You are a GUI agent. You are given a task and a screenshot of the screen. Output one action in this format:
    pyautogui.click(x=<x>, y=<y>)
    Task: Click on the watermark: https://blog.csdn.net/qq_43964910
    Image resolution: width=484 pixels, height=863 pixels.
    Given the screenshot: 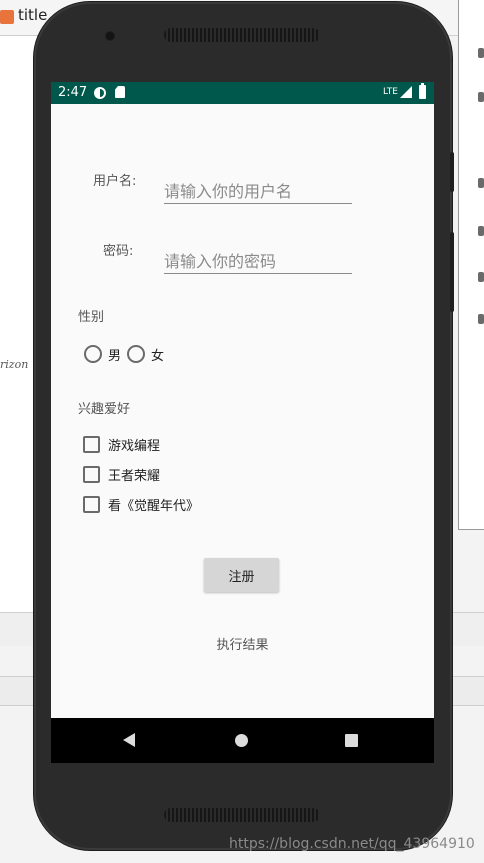 What is the action you would take?
    pyautogui.click(x=352, y=844)
    